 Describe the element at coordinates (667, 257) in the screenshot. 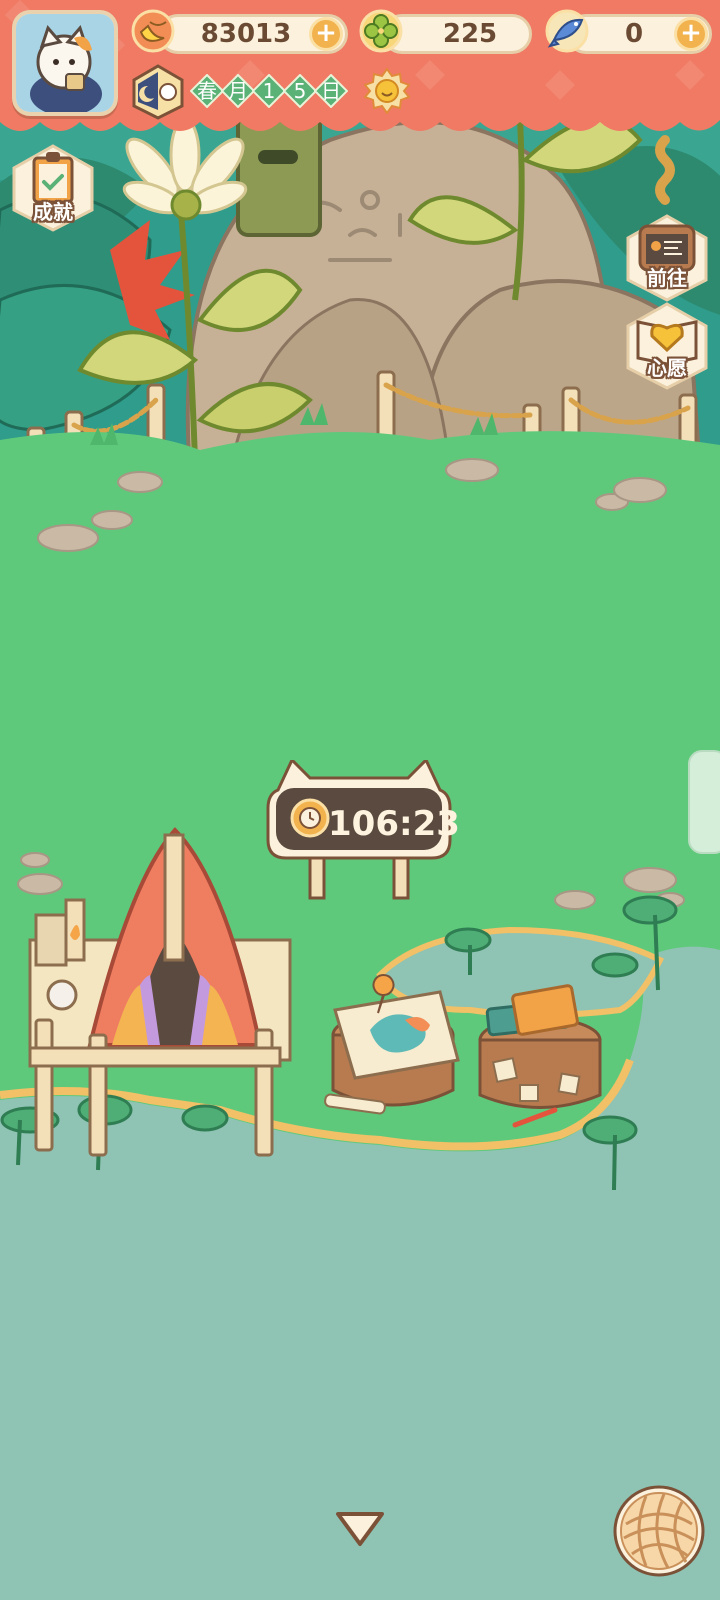

I see `go-to-button: 前往` at that location.